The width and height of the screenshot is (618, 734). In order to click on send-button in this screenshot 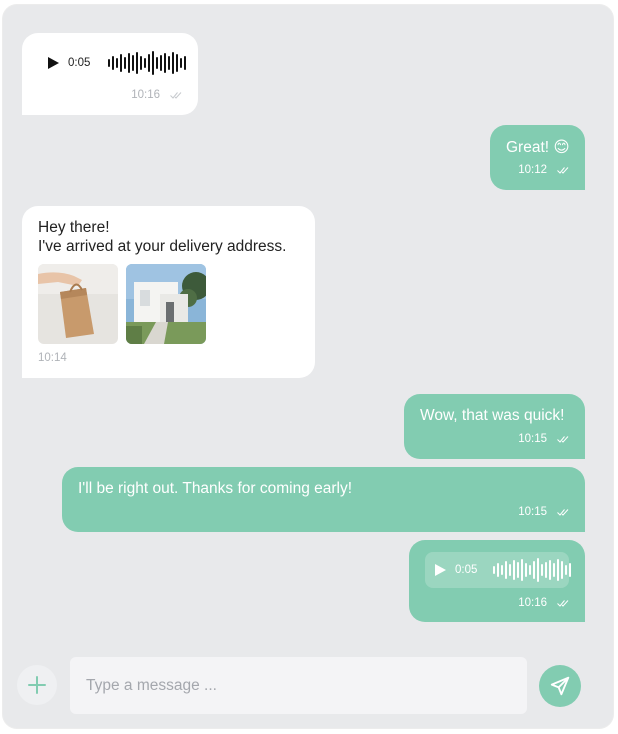, I will do `click(560, 686)`.